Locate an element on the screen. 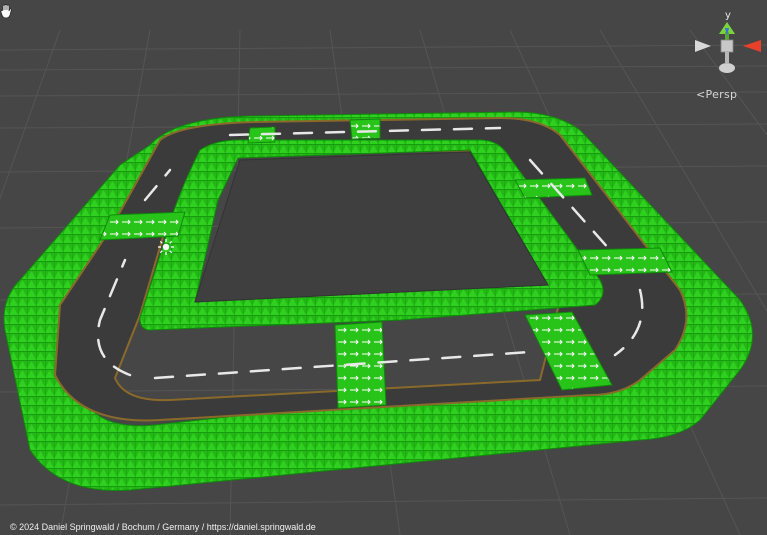 This screenshot has height=535, width=767. sun-icon is located at coordinates (166, 247).